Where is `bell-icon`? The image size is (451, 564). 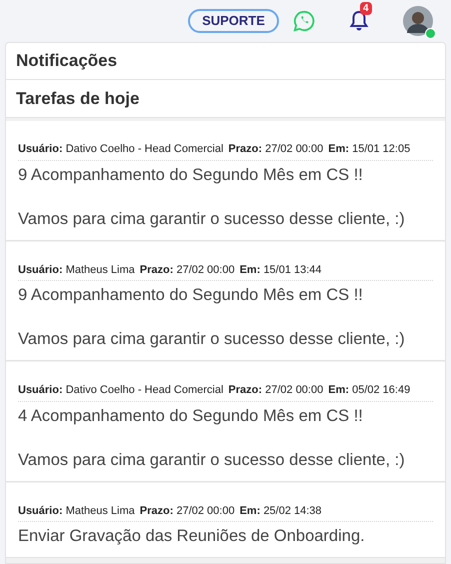 bell-icon is located at coordinates (359, 21).